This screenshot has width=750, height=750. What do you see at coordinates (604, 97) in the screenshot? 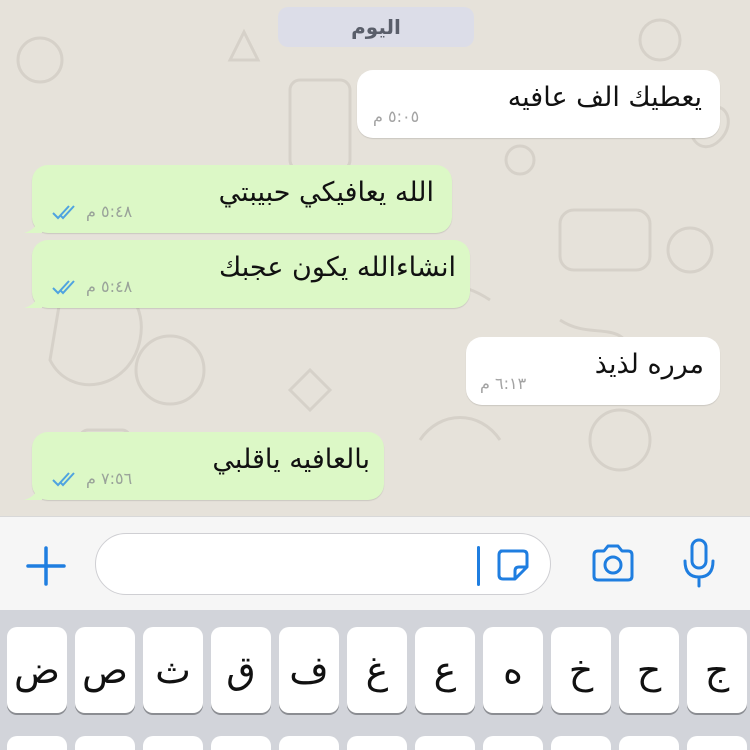
I see `message-text: يعطيك الف عافيه` at bounding box center [604, 97].